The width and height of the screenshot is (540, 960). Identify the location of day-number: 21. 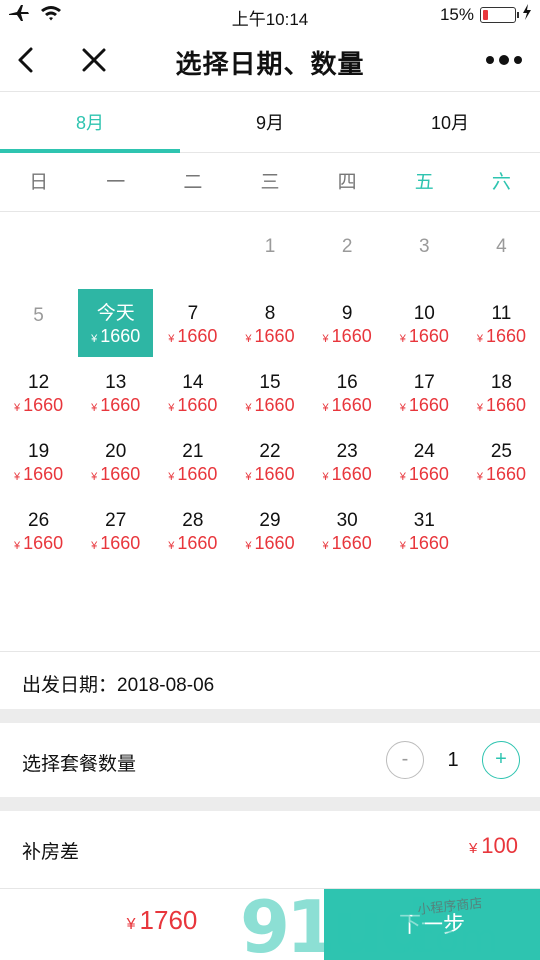
(193, 451).